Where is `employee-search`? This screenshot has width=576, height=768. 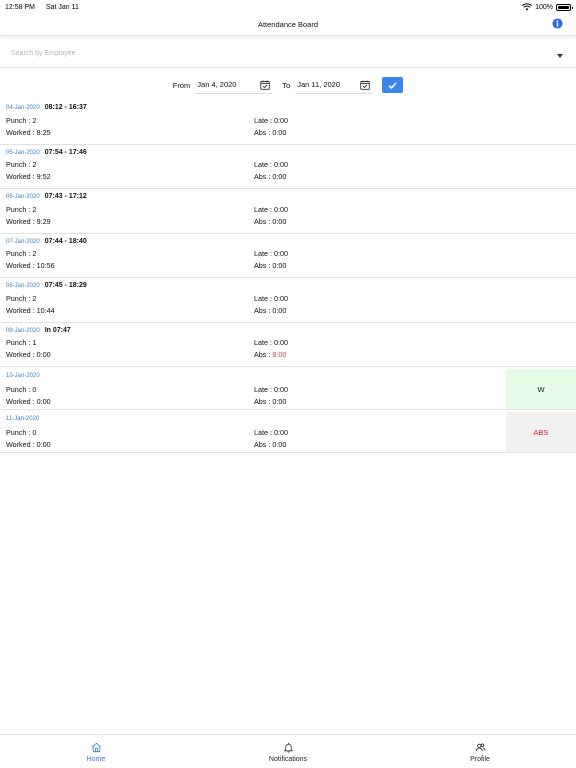
employee-search is located at coordinates (288, 54).